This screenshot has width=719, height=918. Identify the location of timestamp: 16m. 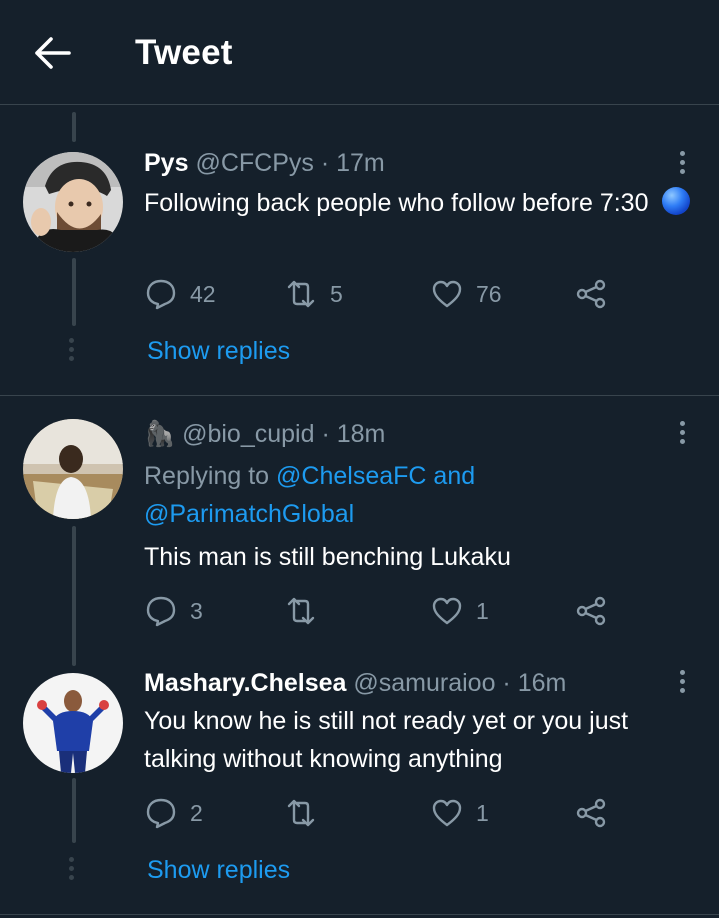
(542, 683).